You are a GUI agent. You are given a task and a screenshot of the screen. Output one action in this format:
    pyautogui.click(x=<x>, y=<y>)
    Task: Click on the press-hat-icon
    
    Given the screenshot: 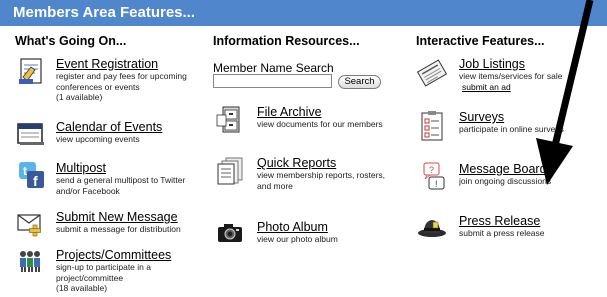 What is the action you would take?
    pyautogui.click(x=432, y=230)
    